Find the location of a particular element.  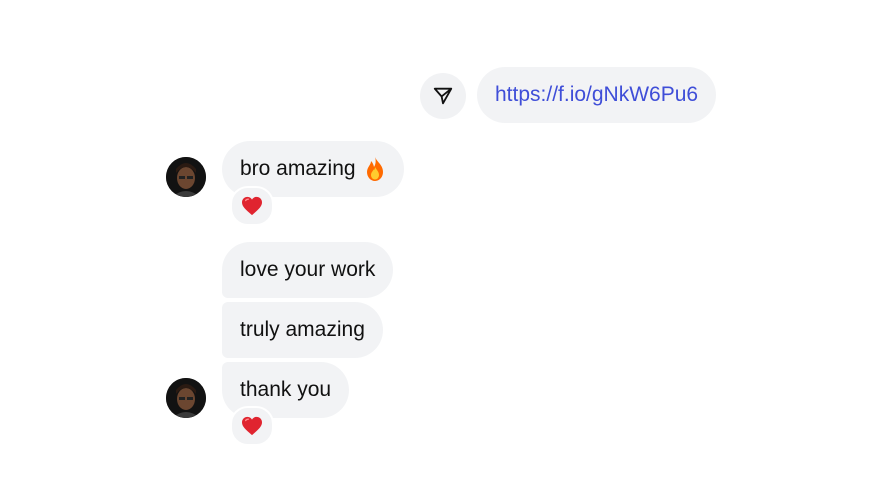

message-bubble: love your work is located at coordinates (308, 270).